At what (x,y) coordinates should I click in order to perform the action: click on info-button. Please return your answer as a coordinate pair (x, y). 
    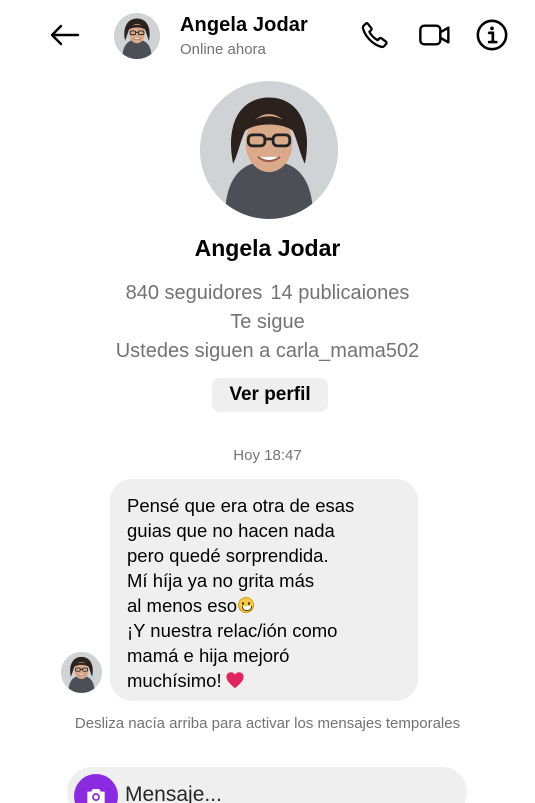
    Looking at the image, I should click on (492, 35).